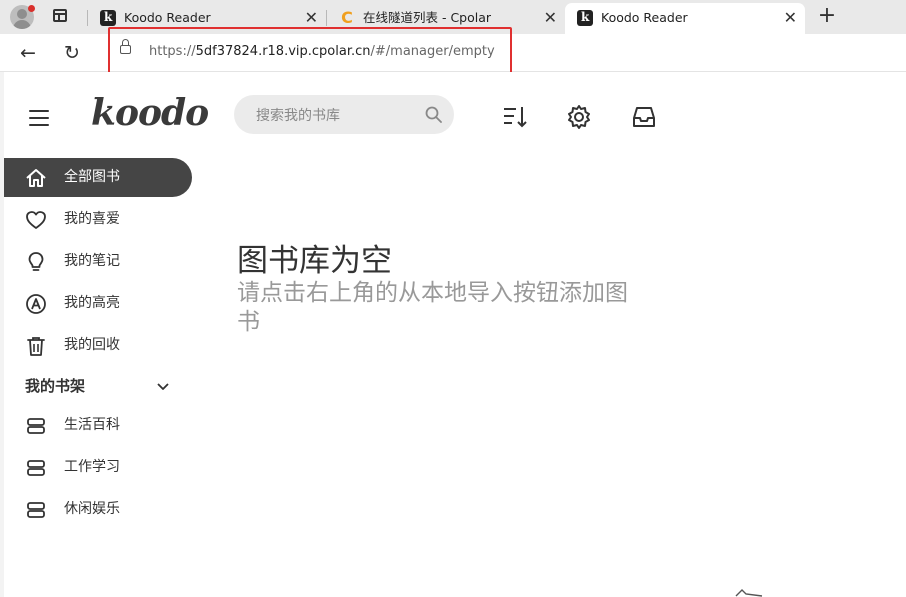 The height and width of the screenshot is (597, 906). I want to click on notification-dot, so click(31, 8).